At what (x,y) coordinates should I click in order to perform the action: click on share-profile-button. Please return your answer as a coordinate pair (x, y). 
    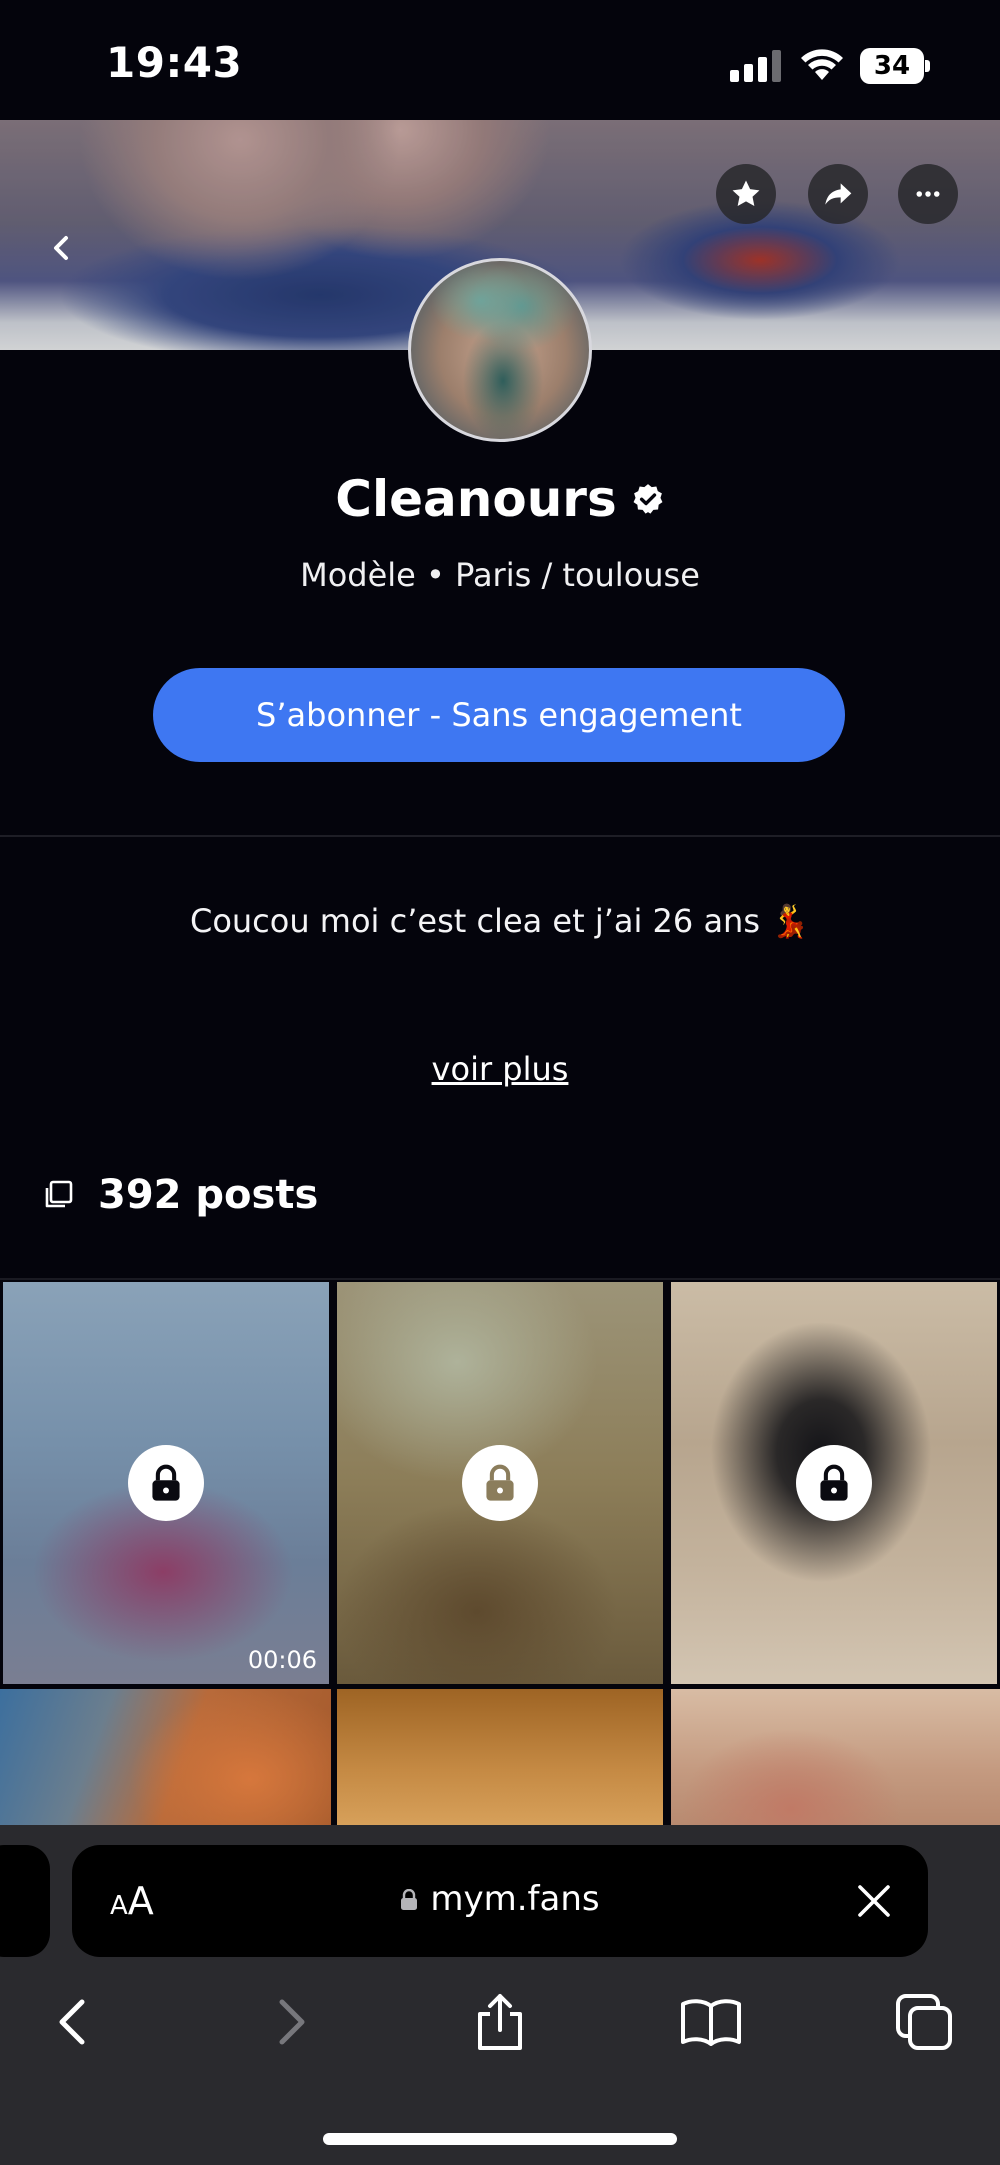
    Looking at the image, I should click on (838, 194).